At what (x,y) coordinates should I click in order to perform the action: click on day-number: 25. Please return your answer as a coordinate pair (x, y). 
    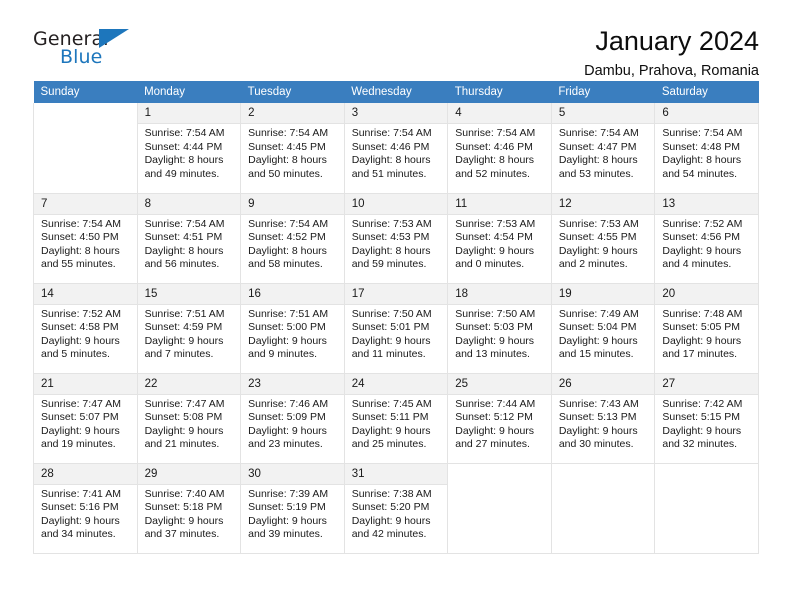
    Looking at the image, I should click on (499, 384).